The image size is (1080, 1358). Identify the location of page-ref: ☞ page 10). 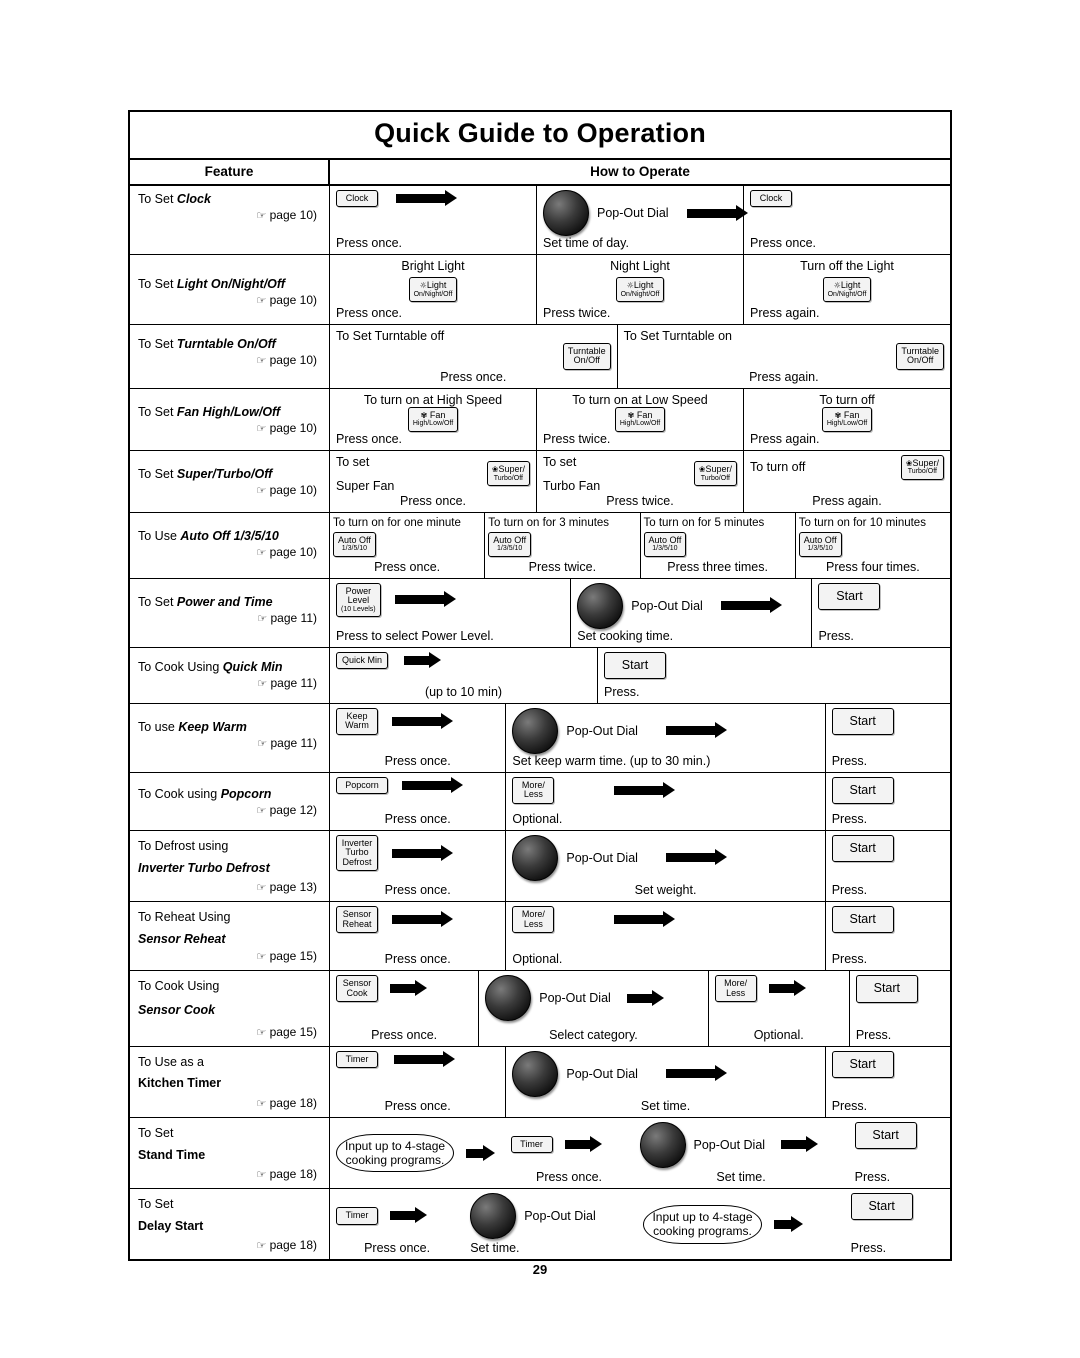
(286, 427).